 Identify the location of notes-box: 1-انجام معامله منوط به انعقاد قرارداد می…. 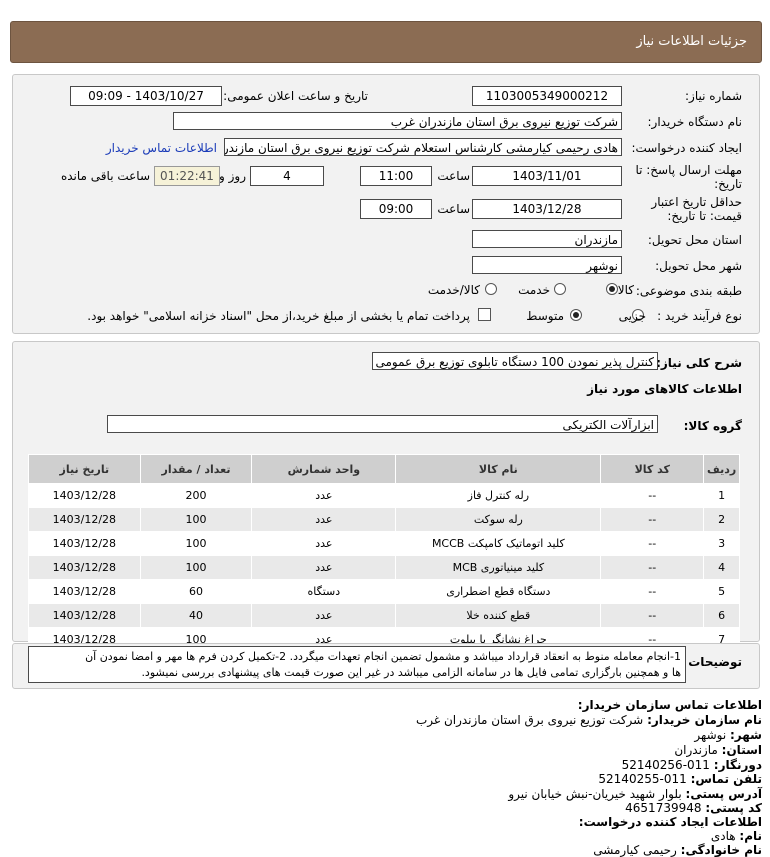
(357, 664).